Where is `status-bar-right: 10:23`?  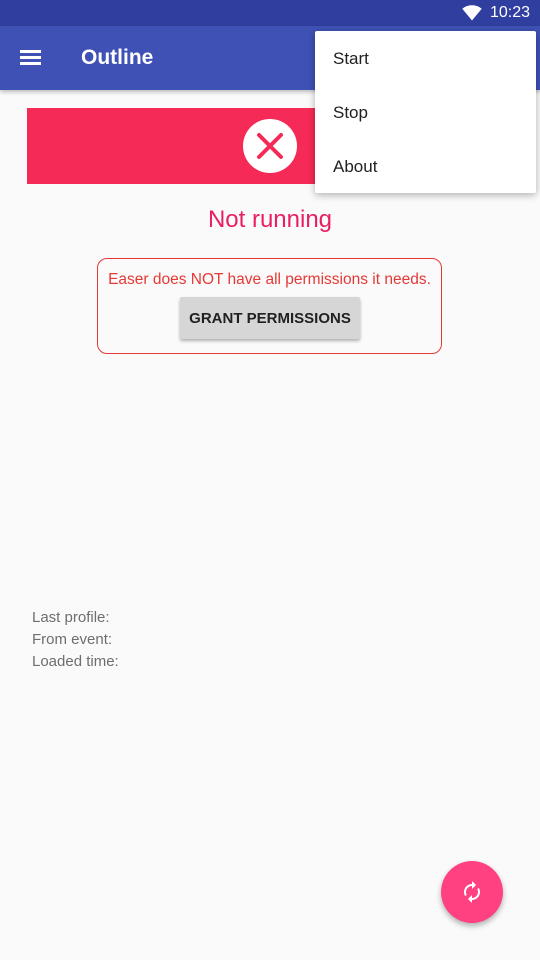 status-bar-right: 10:23 is located at coordinates (496, 13).